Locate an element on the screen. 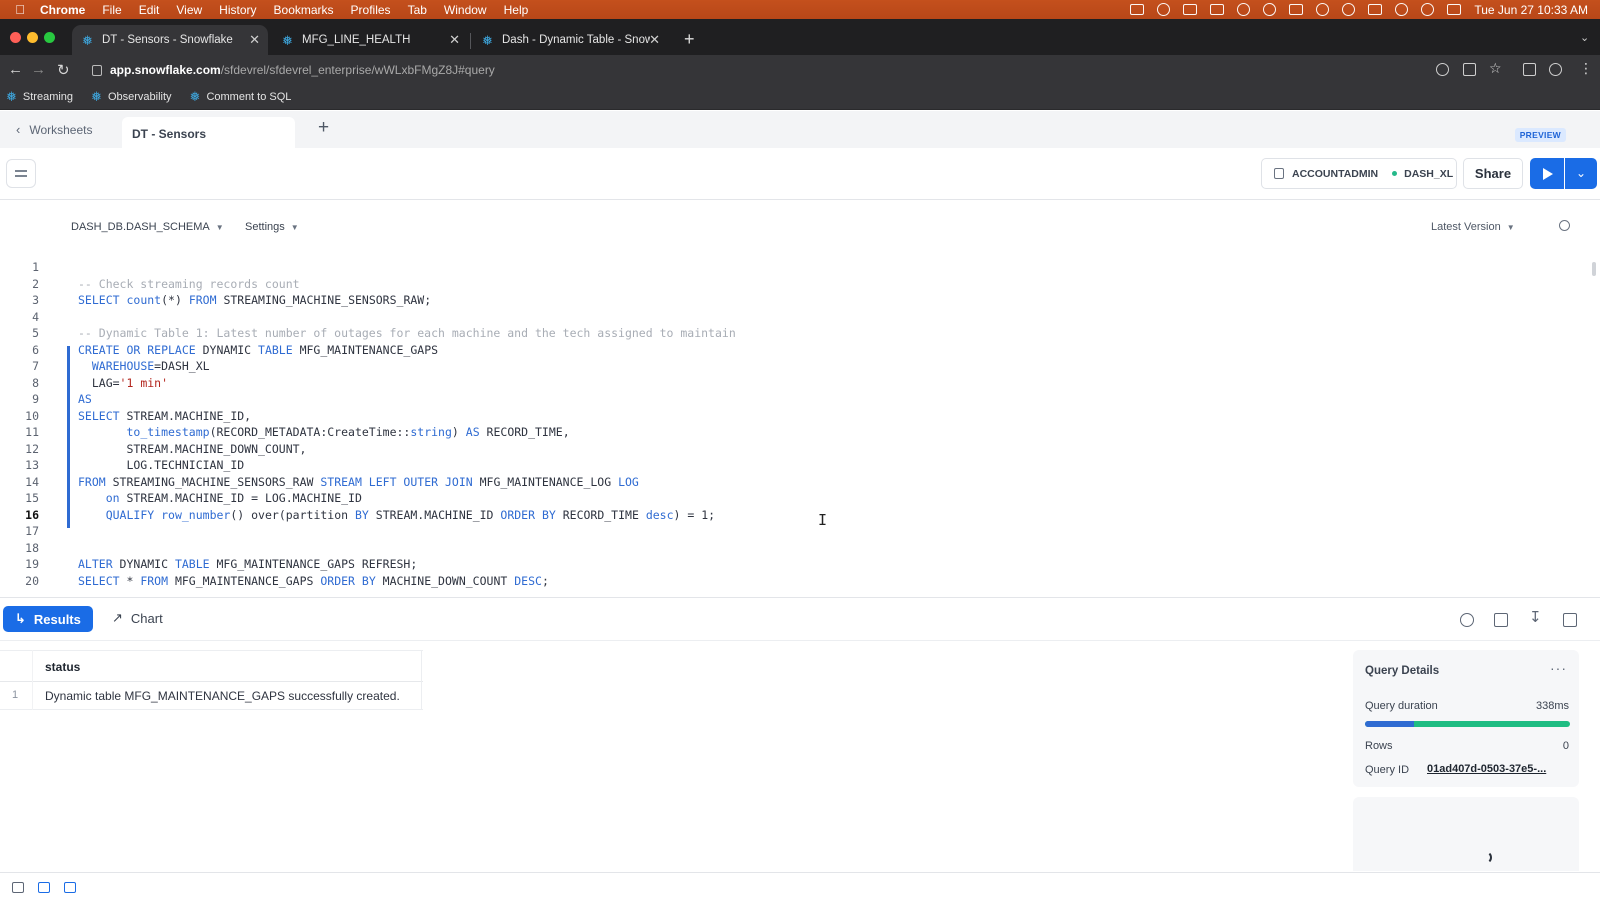 The width and height of the screenshot is (1600, 901). battery-icon is located at coordinates (1375, 9).